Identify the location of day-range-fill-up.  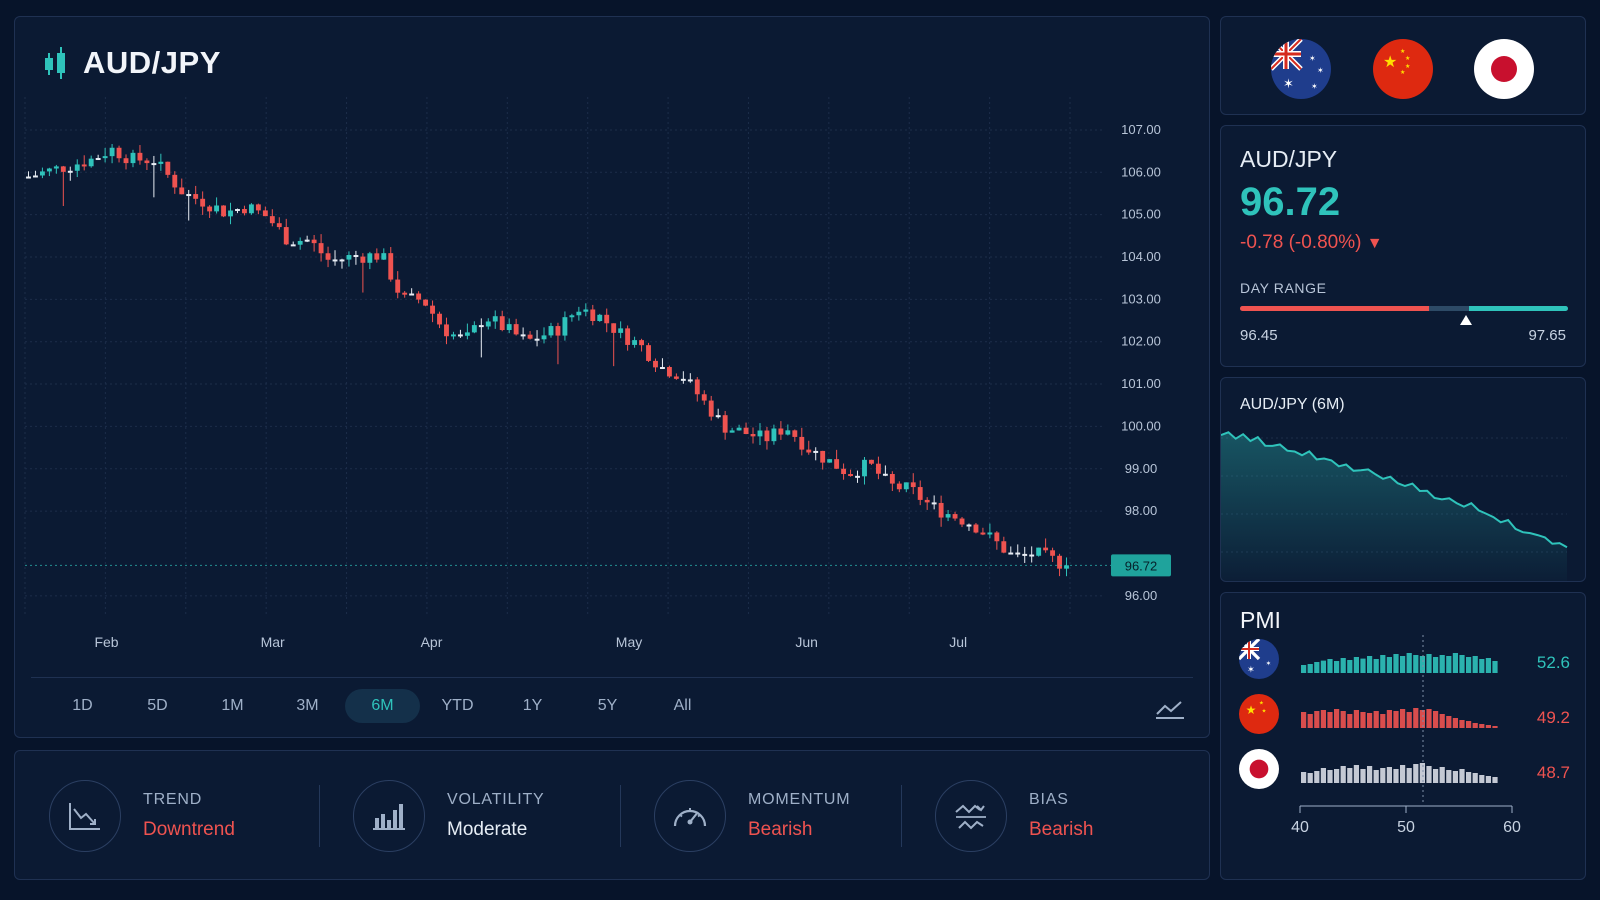
(1518, 308).